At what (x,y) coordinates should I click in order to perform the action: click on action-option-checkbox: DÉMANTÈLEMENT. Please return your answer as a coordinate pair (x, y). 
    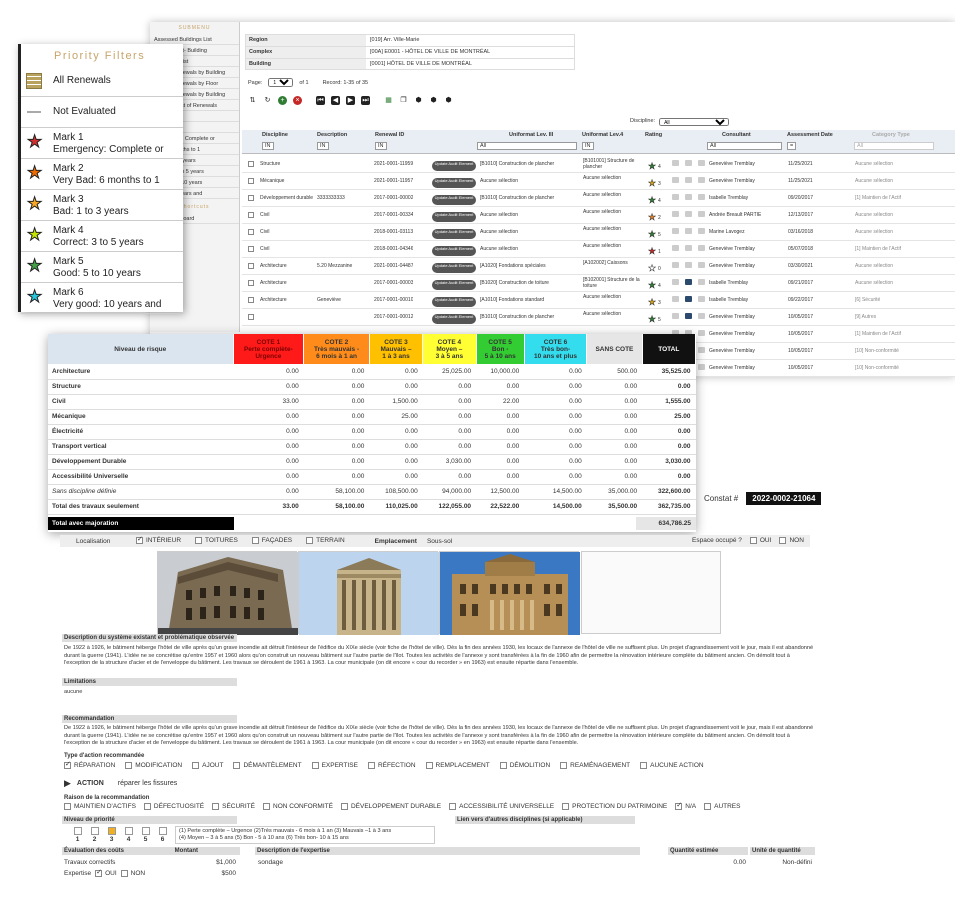
    Looking at the image, I should click on (267, 765).